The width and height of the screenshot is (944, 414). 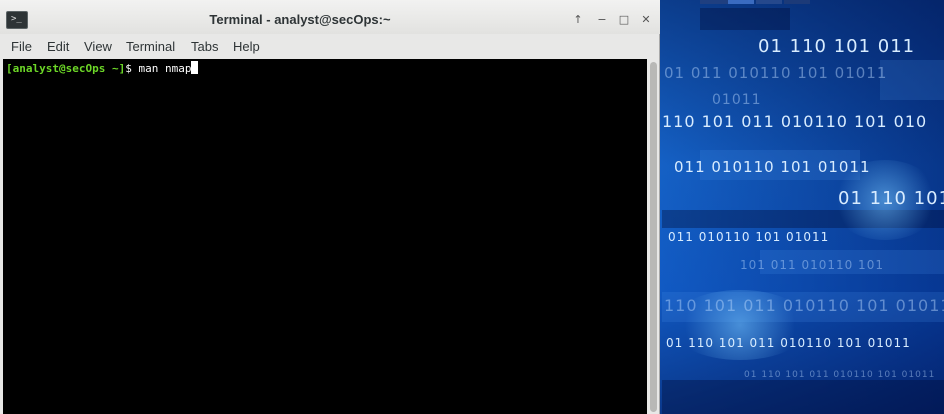 I want to click on menu-view: View, so click(x=98, y=46).